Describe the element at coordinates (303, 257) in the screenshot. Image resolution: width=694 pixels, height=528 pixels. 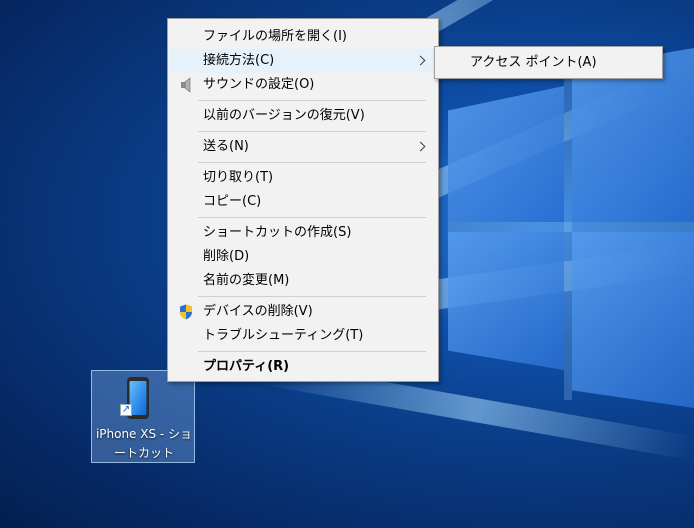
I see `menu-item-delete: 削除(D)` at that location.